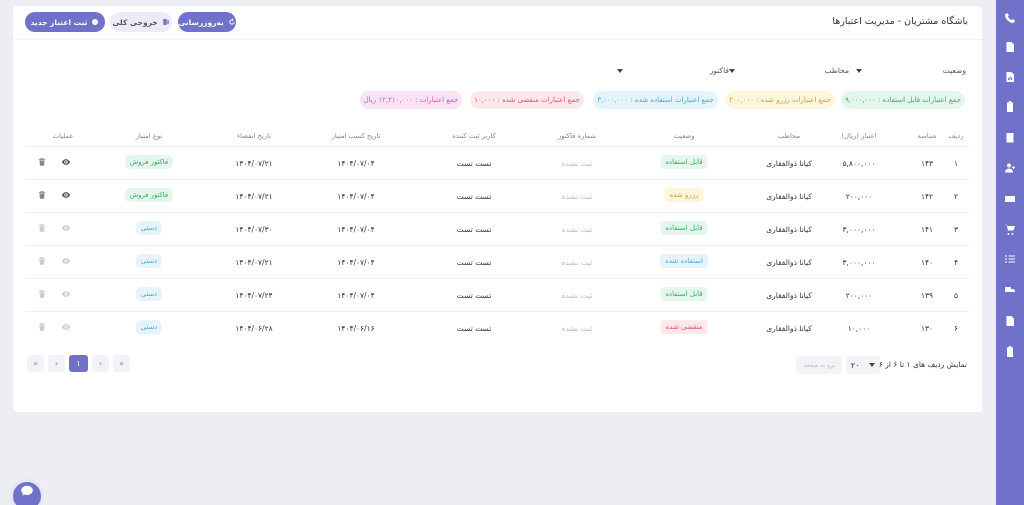 Image resolution: width=1024 pixels, height=505 pixels. I want to click on invoice-filter: فاکتور, so click(673, 71).